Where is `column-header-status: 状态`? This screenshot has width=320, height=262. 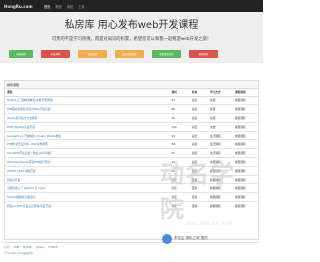
column-header-status: 状态 is located at coordinates (199, 93).